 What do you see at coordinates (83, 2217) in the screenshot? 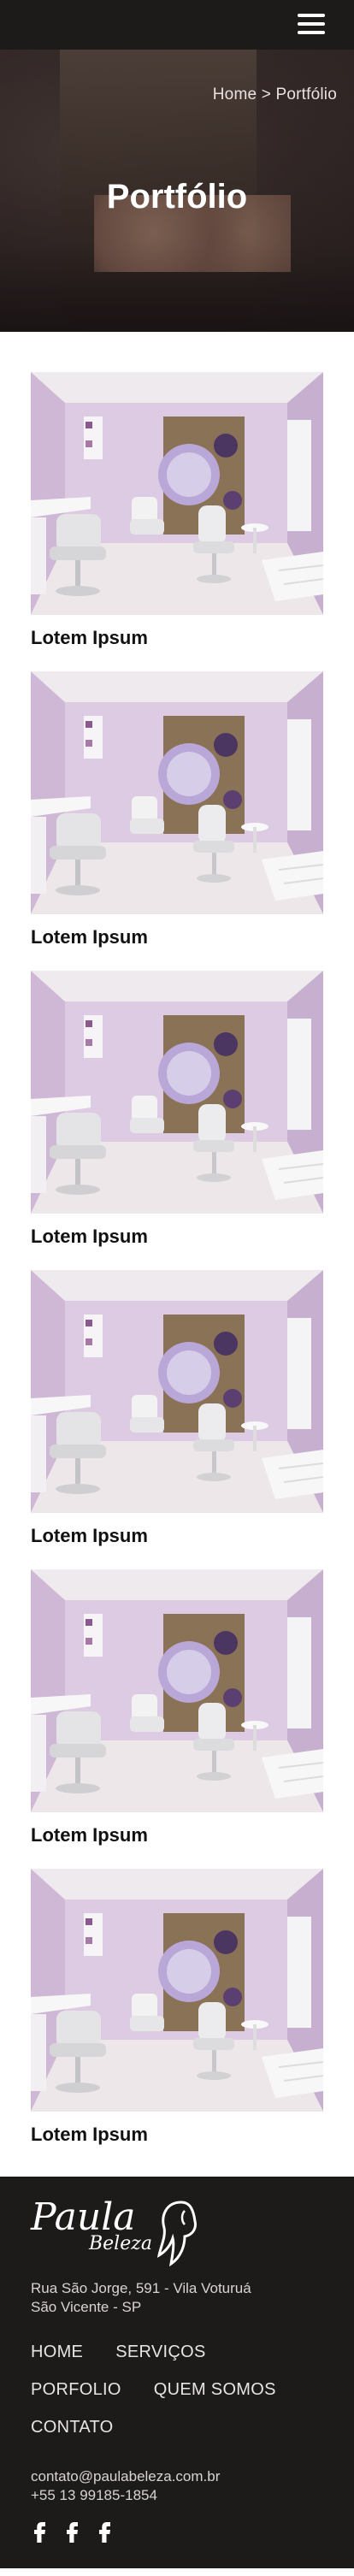
I see `logo-line-1: Paula` at bounding box center [83, 2217].